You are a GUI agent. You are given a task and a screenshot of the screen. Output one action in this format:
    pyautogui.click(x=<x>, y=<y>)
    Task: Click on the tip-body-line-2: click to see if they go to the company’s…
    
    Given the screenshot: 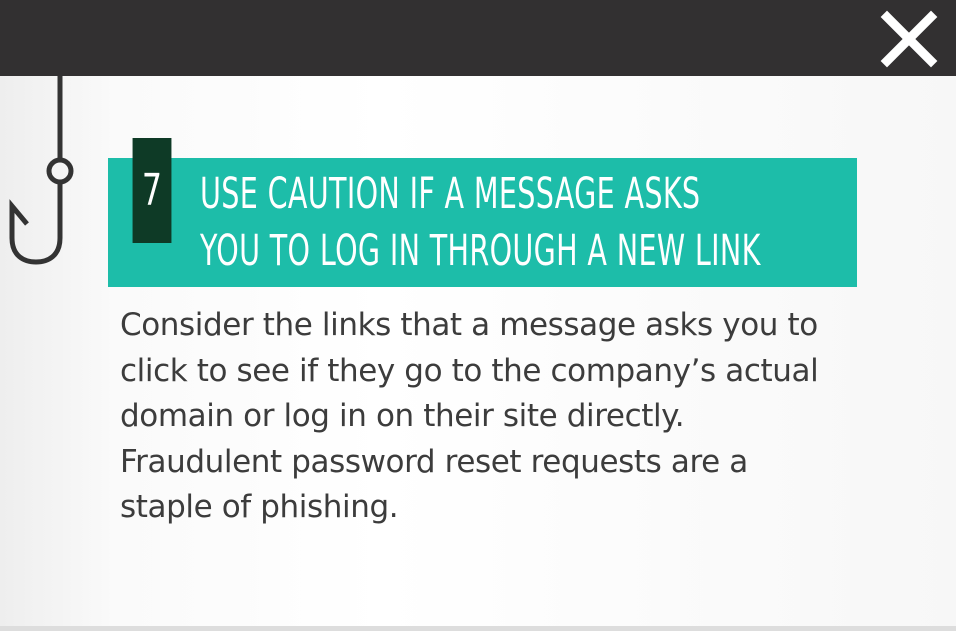 What is the action you would take?
    pyautogui.click(x=469, y=370)
    